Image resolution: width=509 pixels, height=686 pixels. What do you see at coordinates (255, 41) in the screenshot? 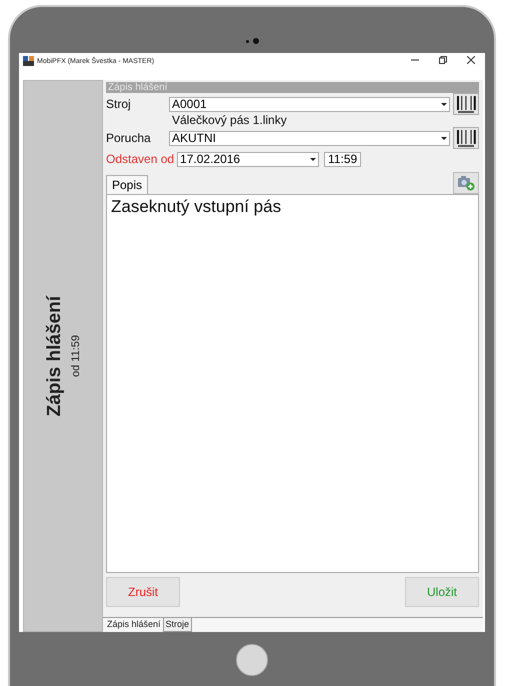
I see `camera-icon` at bounding box center [255, 41].